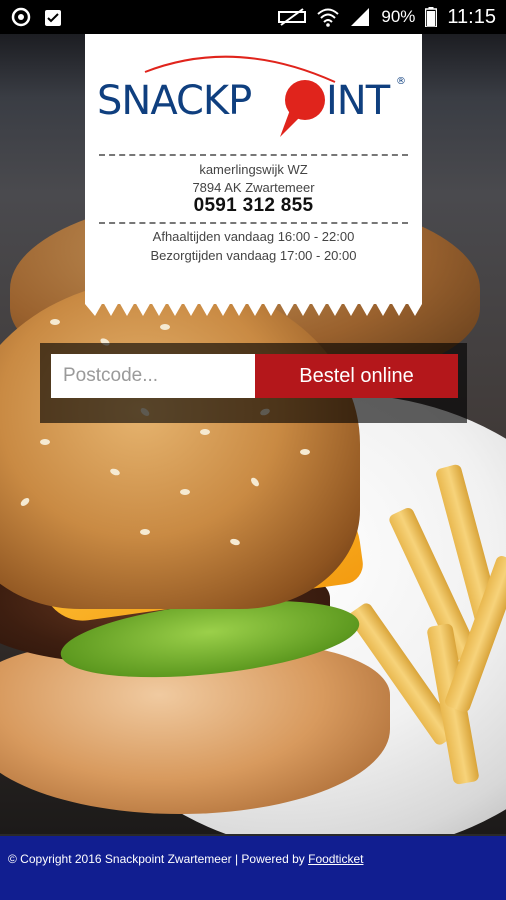 This screenshot has width=506, height=900. What do you see at coordinates (253, 236) in the screenshot?
I see `pickup-hours: Afhaaltijden vandaag 16:00 - 22:00` at bounding box center [253, 236].